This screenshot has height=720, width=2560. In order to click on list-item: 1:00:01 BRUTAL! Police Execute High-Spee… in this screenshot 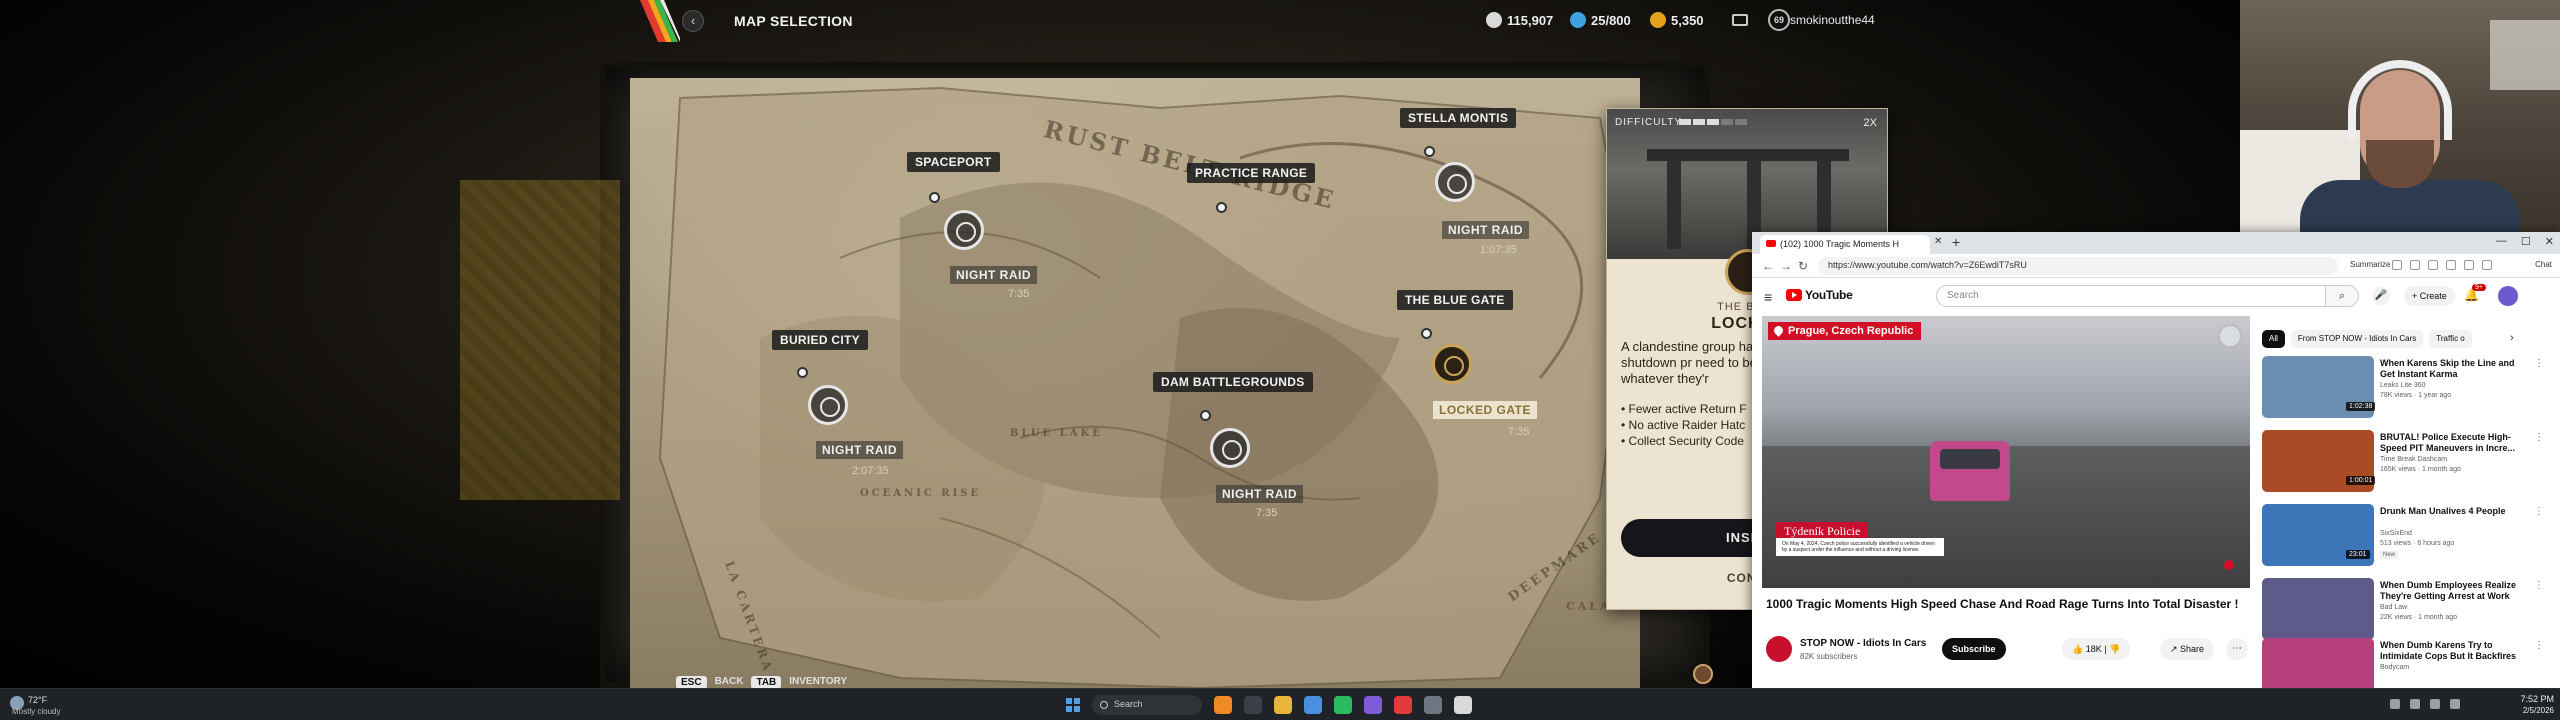, I will do `click(2403, 462)`.